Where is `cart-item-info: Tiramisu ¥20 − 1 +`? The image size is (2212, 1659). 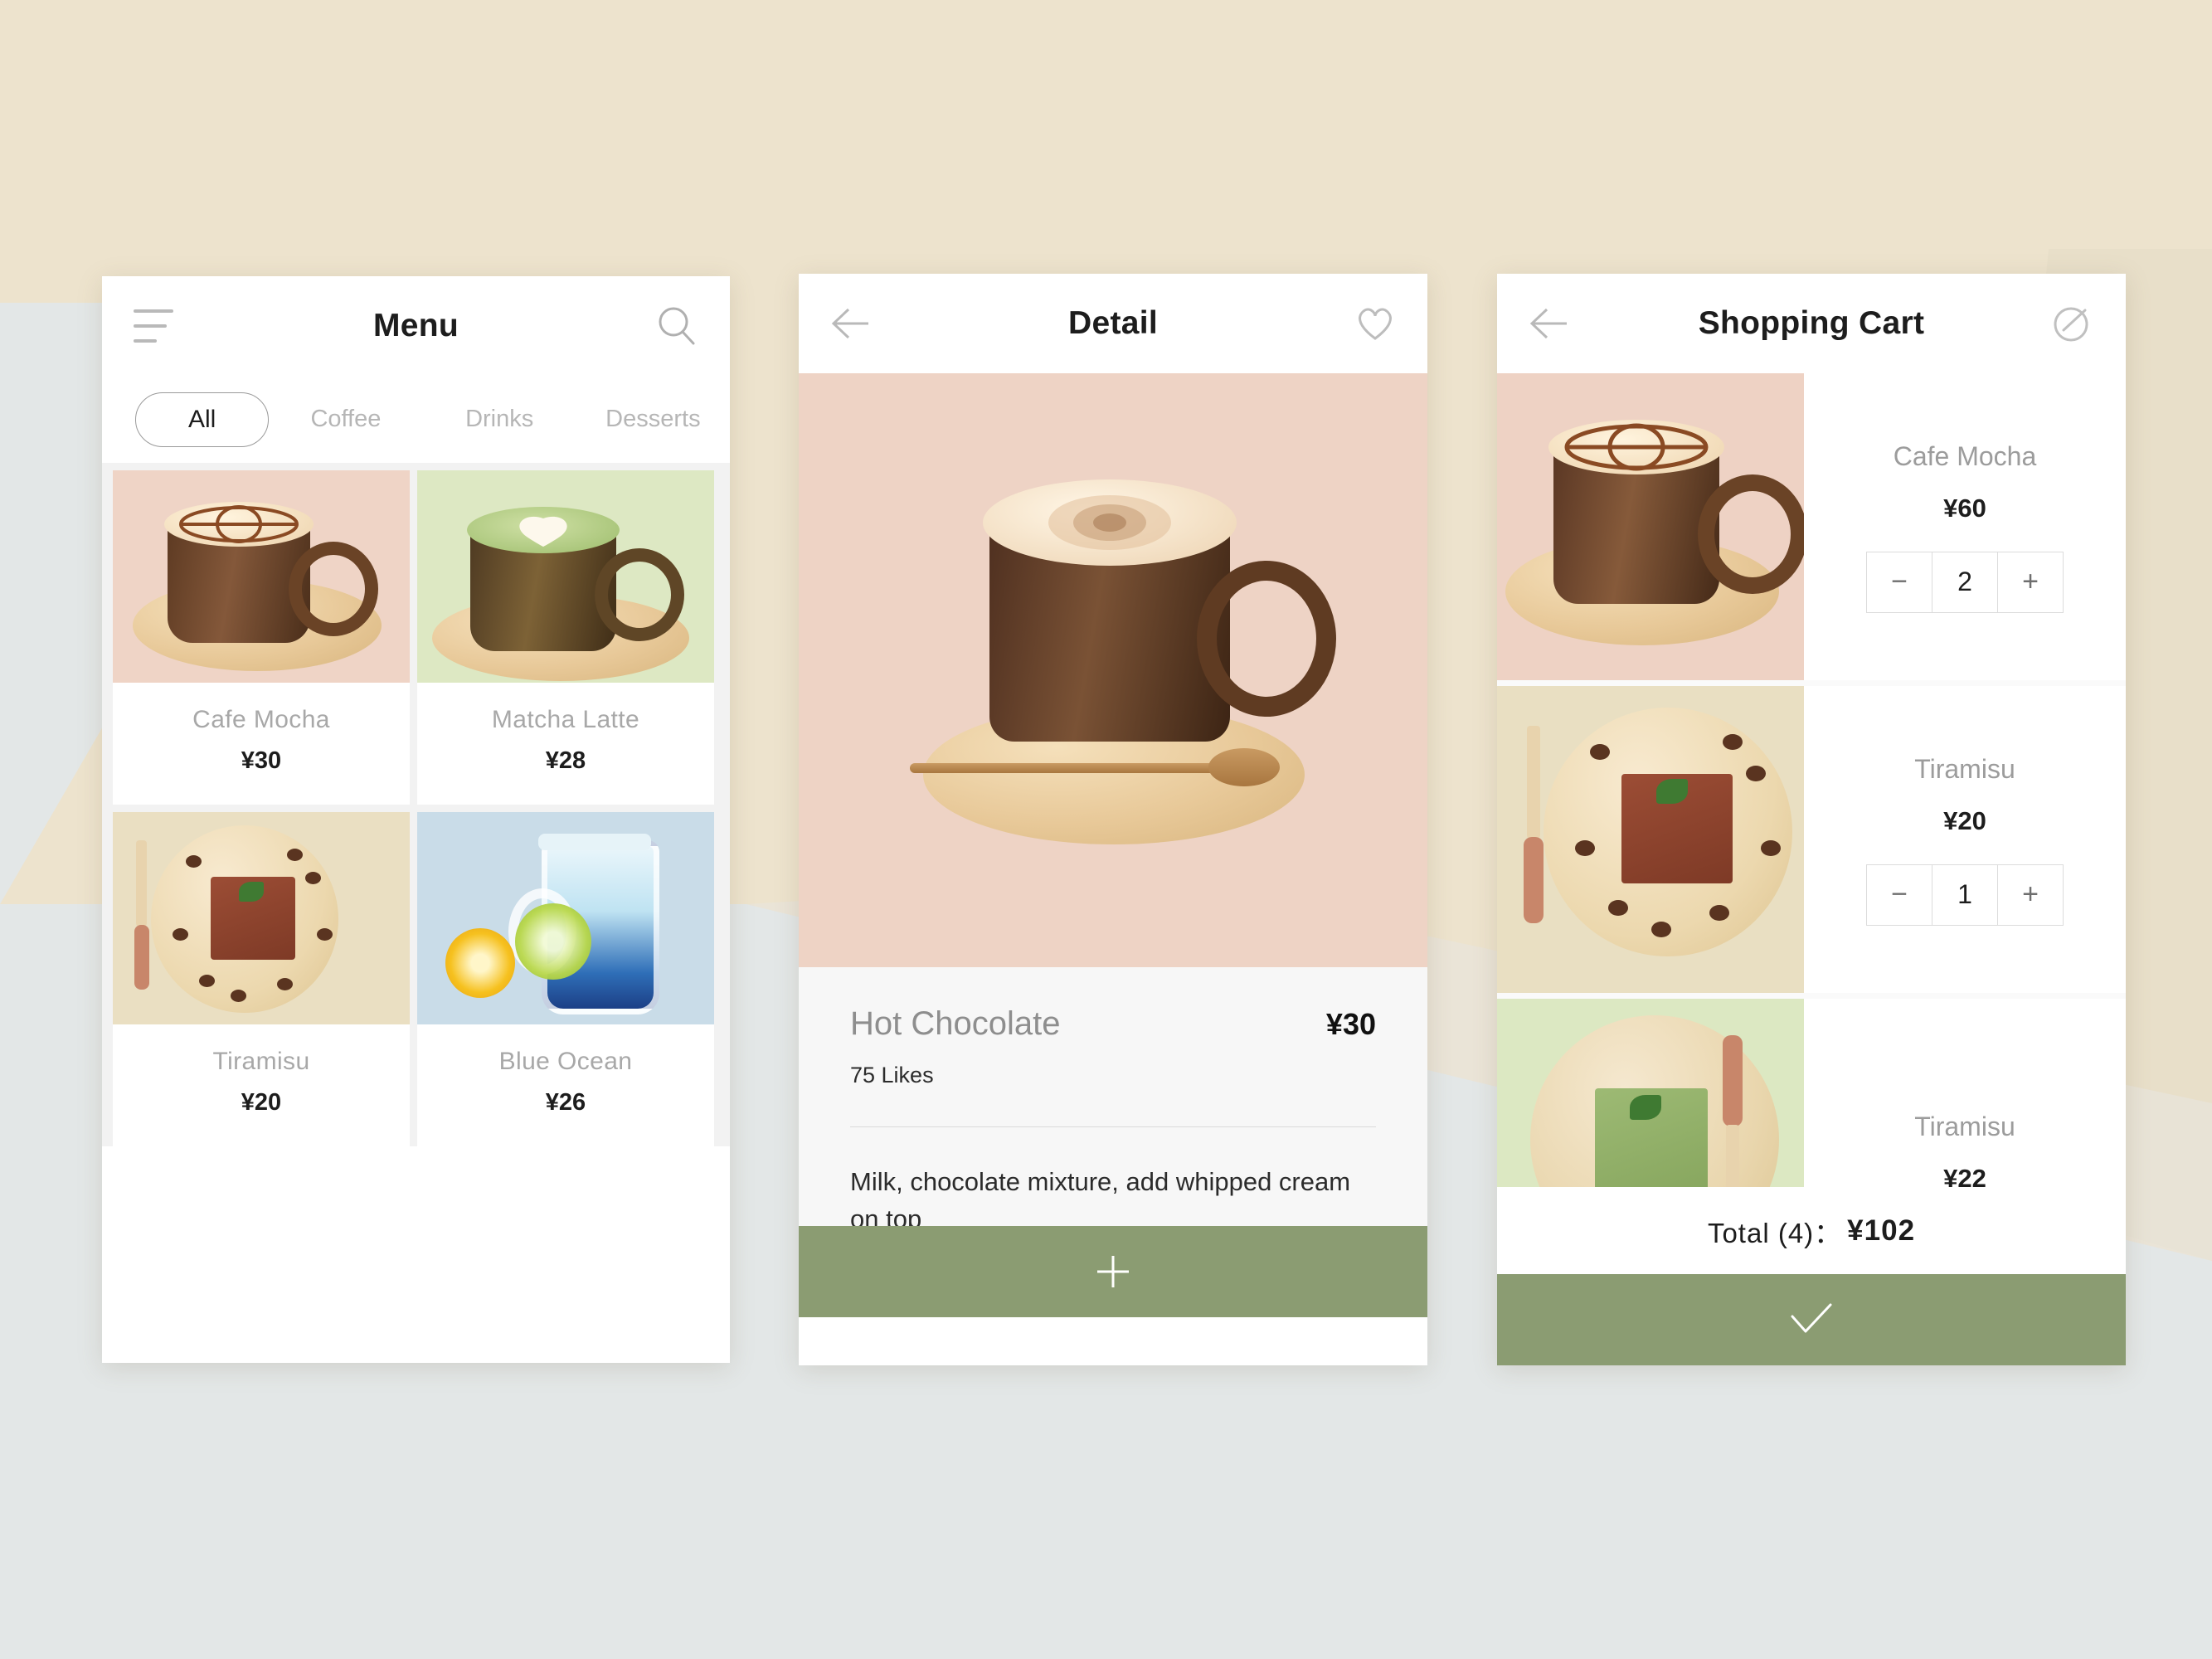 cart-item-info: Tiramisu ¥20 − 1 + is located at coordinates (1965, 839).